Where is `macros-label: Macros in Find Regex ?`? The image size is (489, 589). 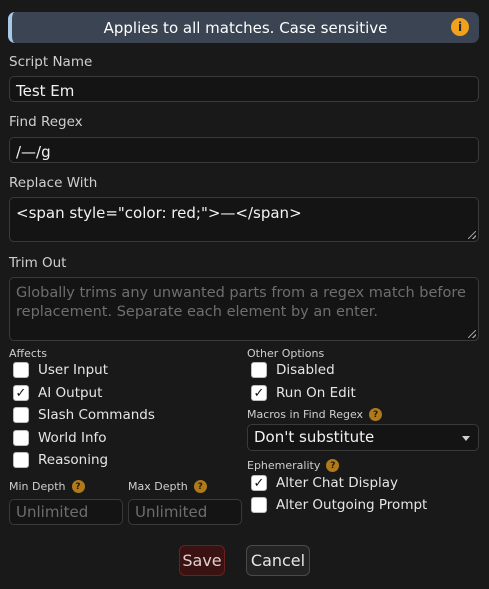
macros-label: Macros in Find Regex ? is located at coordinates (315, 414).